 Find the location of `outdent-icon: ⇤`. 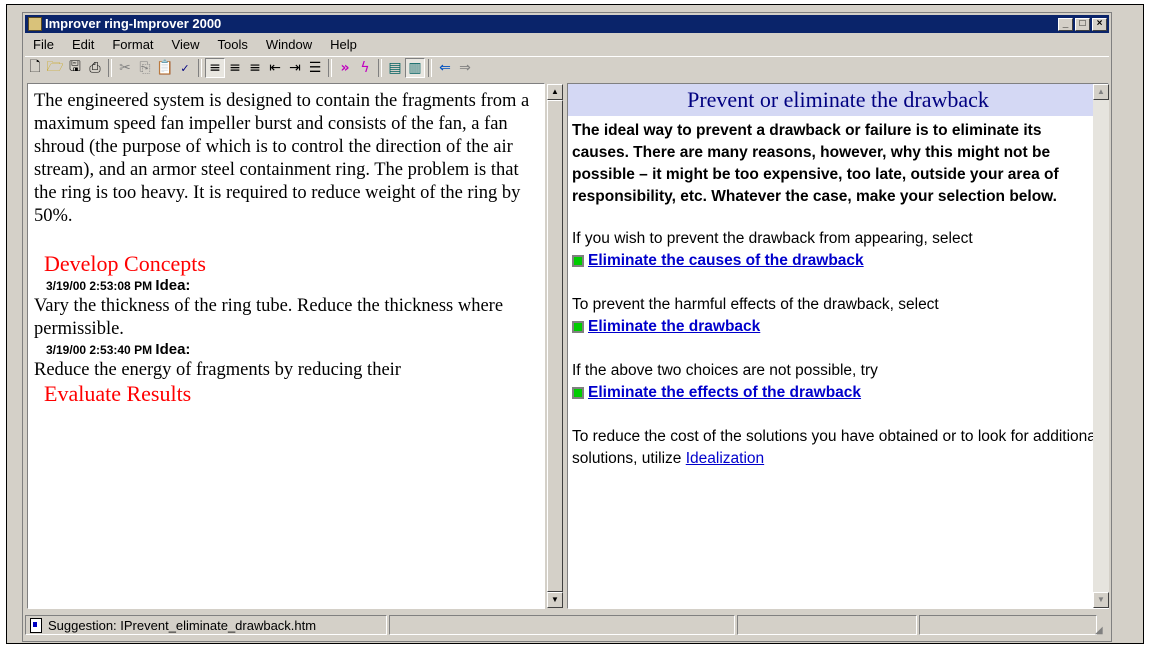

outdent-icon: ⇤ is located at coordinates (275, 68).